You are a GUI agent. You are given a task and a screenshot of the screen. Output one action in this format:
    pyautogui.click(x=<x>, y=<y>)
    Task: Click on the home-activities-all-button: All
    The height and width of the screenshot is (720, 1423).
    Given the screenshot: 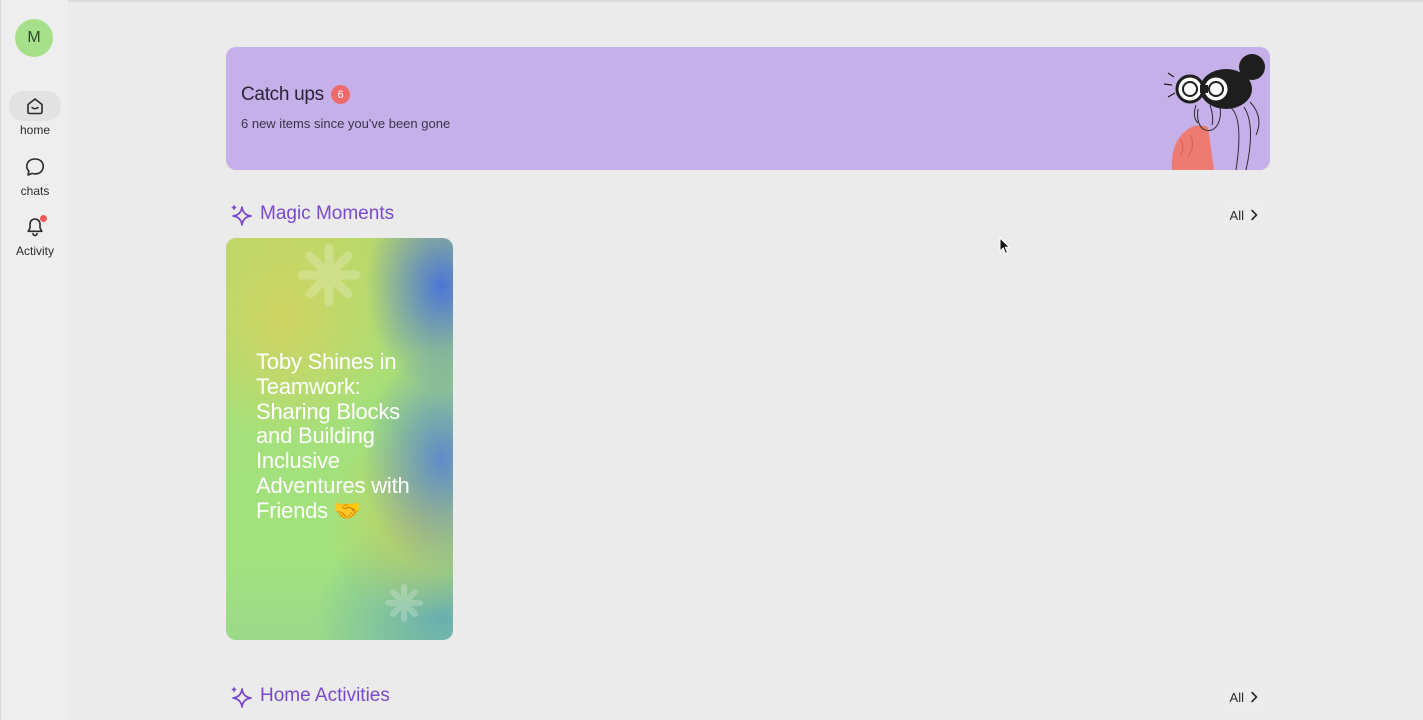 What is the action you would take?
    pyautogui.click(x=1243, y=697)
    